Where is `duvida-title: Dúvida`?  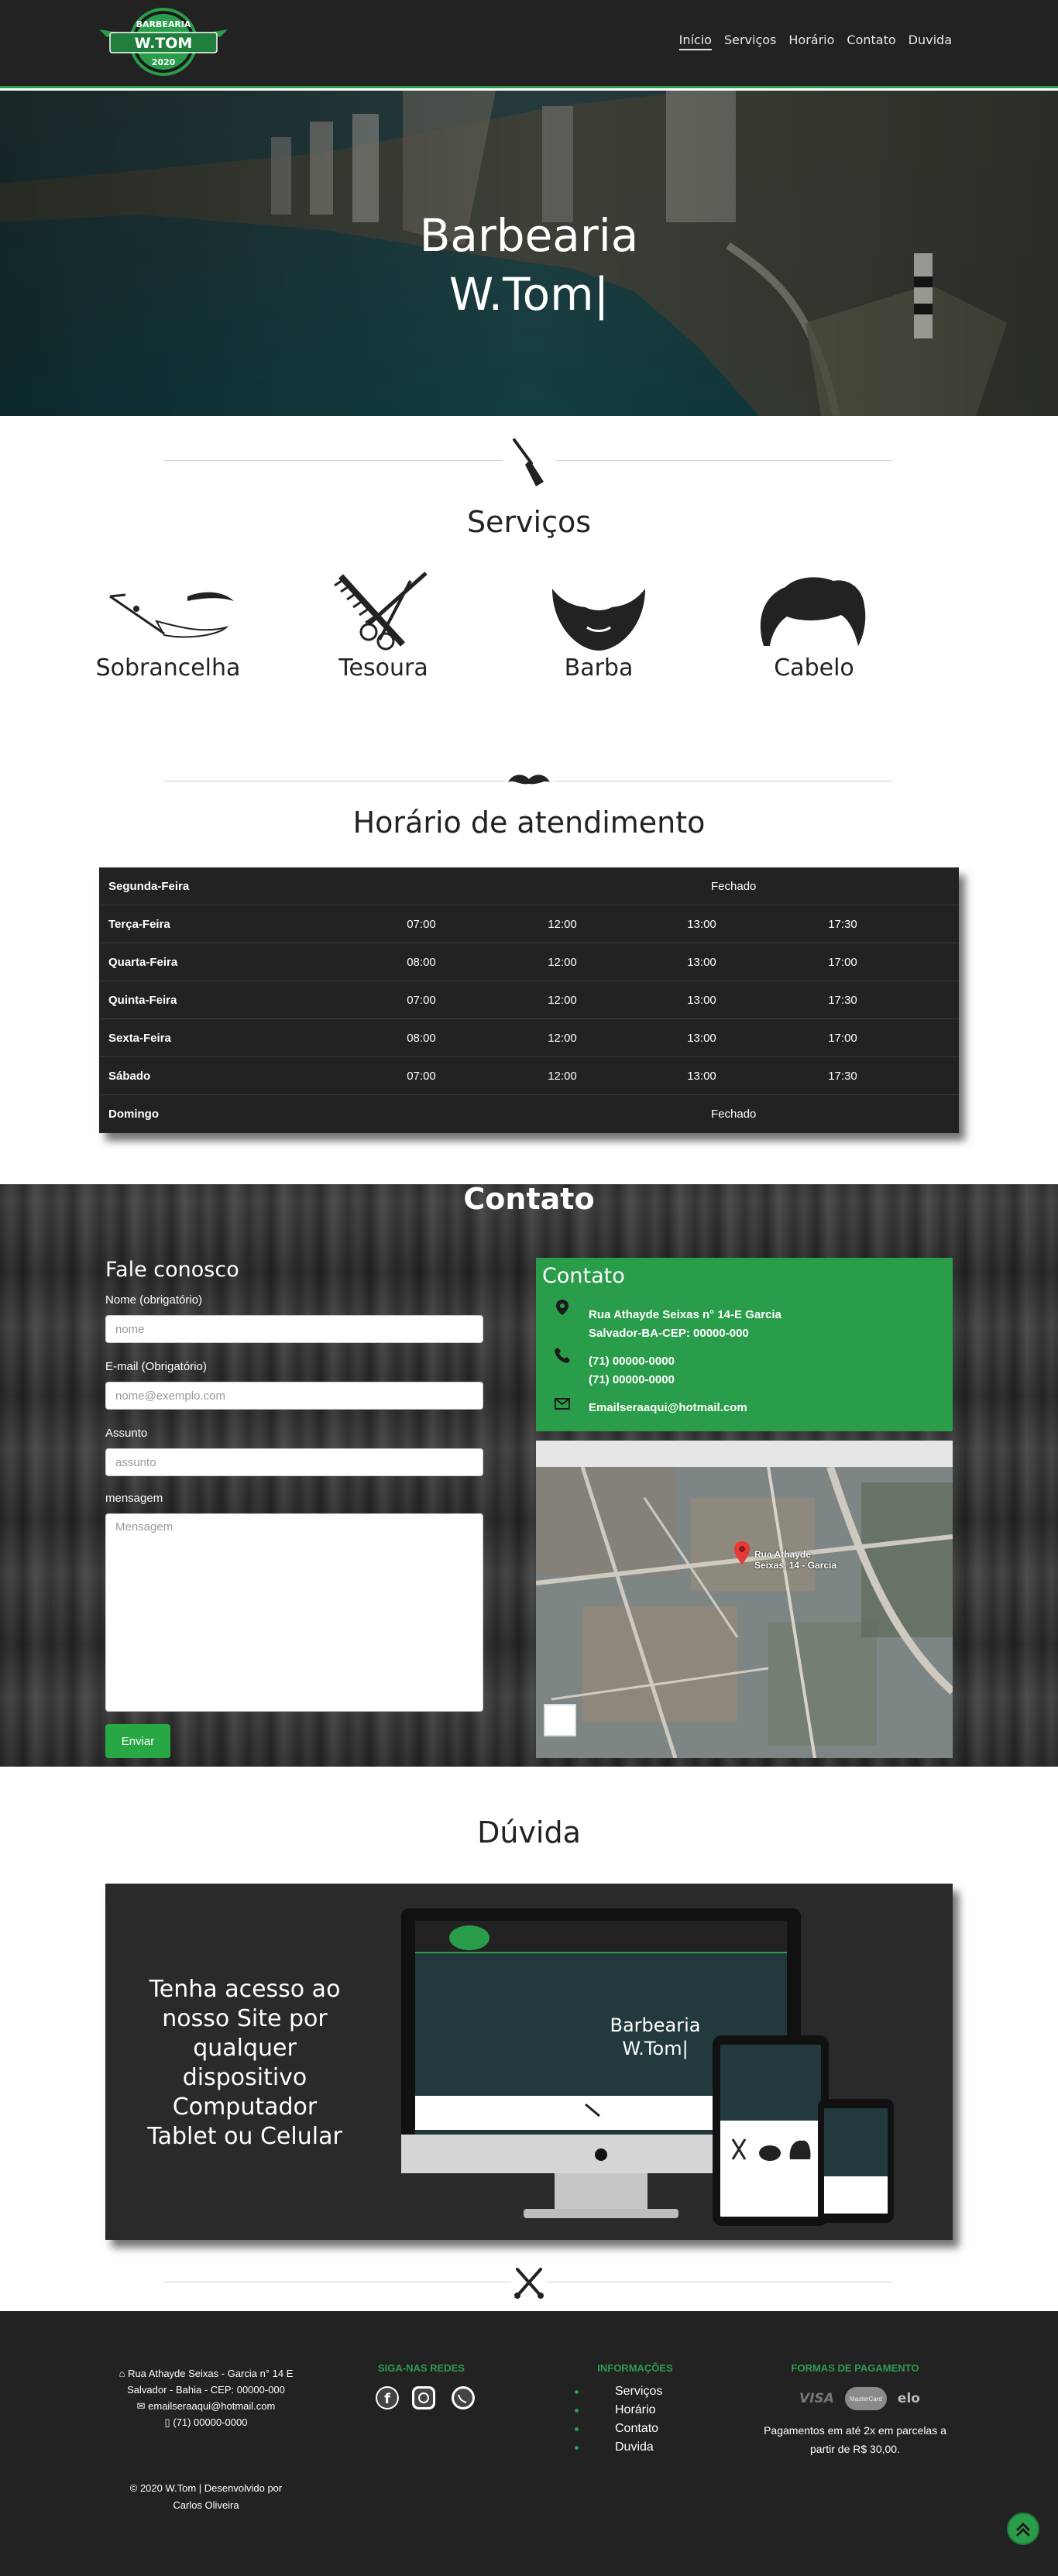
duvida-title: Dúvida is located at coordinates (529, 1832).